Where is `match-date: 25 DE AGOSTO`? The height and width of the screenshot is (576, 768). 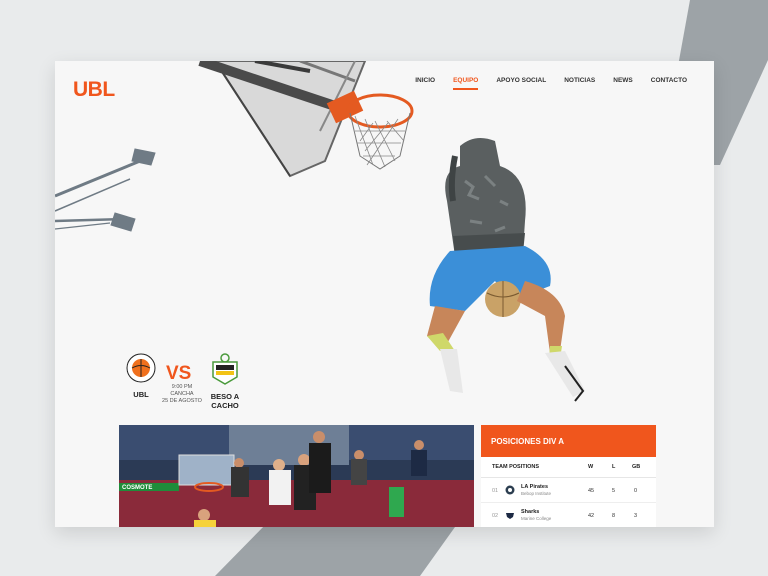
match-date: 25 DE AGOSTO is located at coordinates (182, 400).